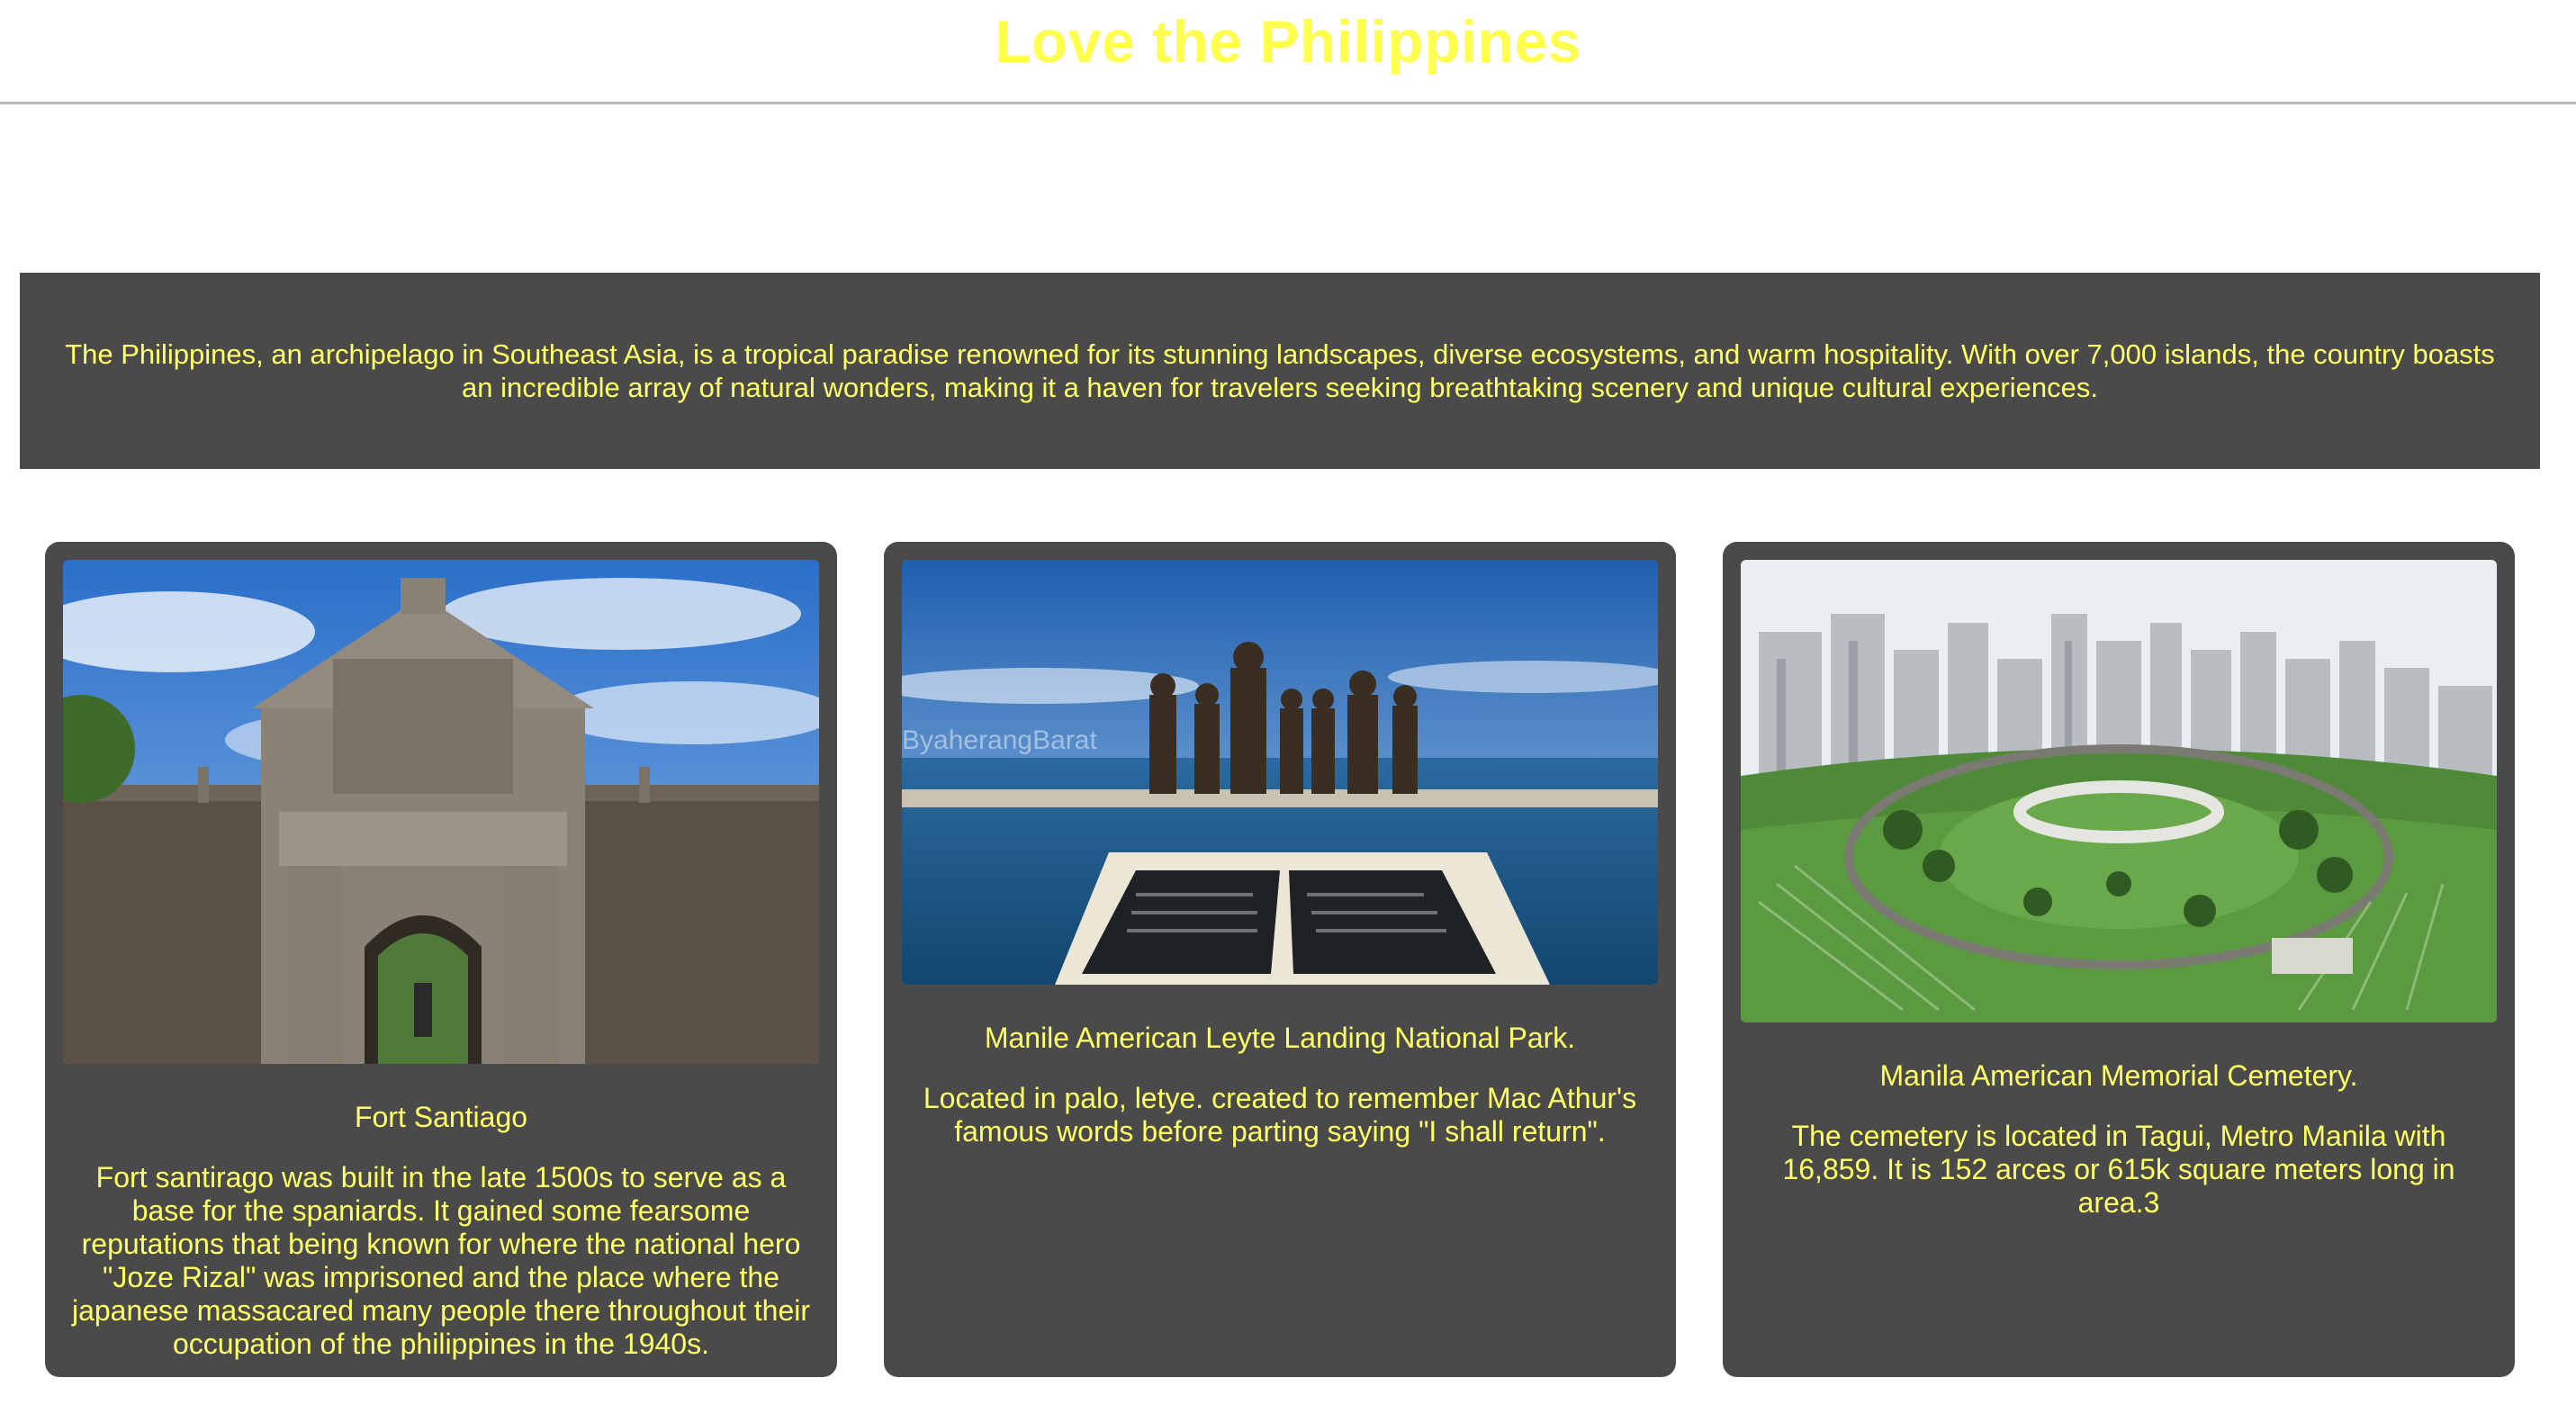 The height and width of the screenshot is (1423, 2576). I want to click on memorial-cemetery-photo, so click(2119, 791).